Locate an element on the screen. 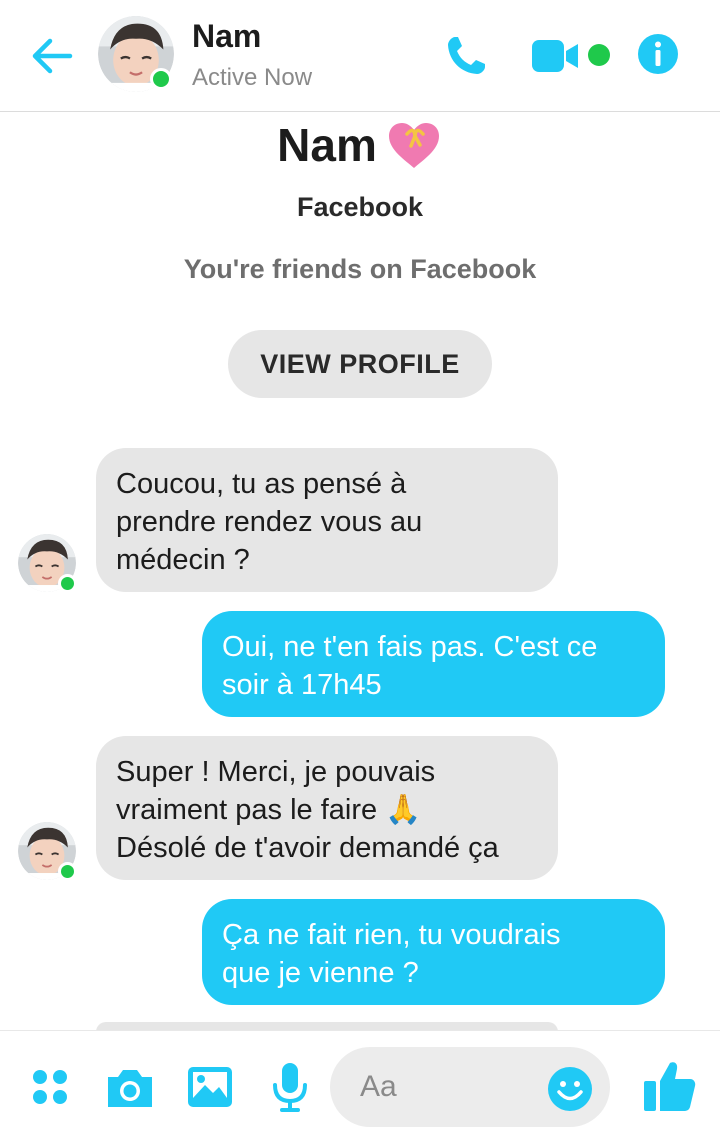  back-button is located at coordinates (52, 56).